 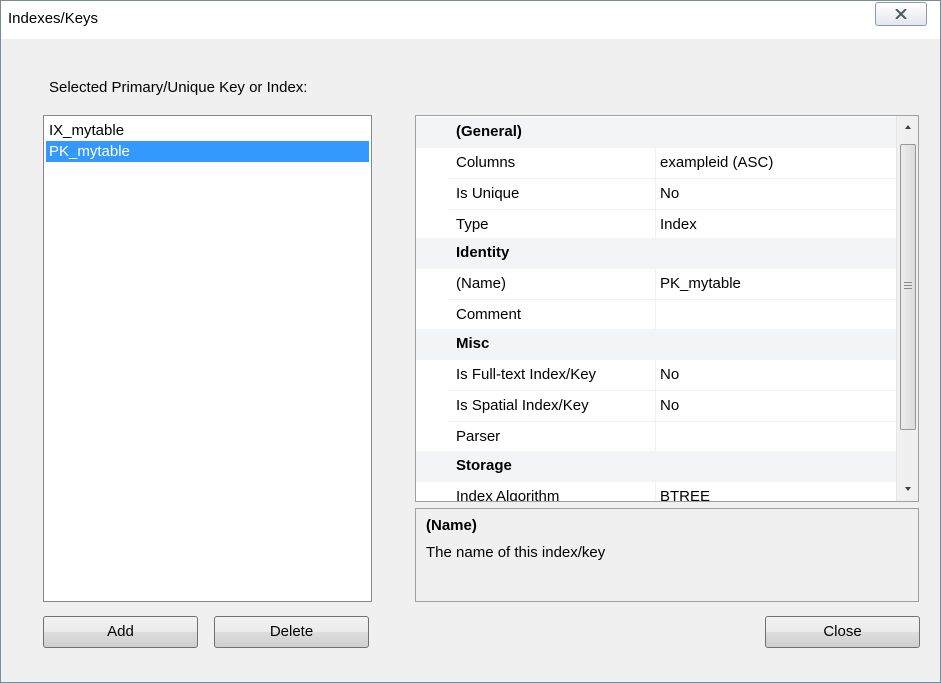 I want to click on property-value: exampleid (ASC), so click(x=716, y=162).